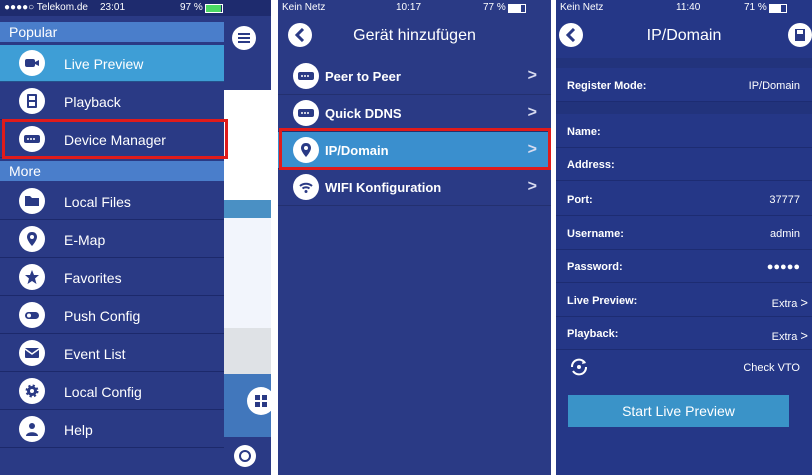 This screenshot has width=812, height=475. Describe the element at coordinates (783, 267) in the screenshot. I see `password-field: ●●●●●` at that location.